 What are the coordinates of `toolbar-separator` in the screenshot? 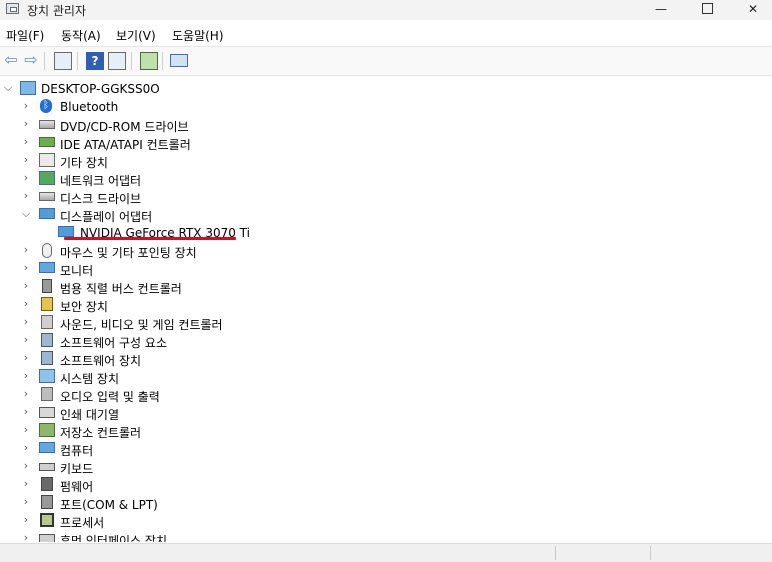 It's located at (162, 61).